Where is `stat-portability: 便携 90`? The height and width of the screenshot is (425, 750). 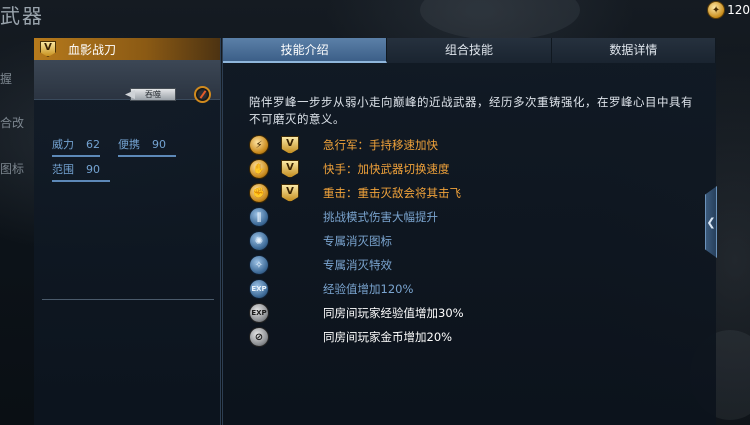
stat-portability: 便携 90 is located at coordinates (147, 146).